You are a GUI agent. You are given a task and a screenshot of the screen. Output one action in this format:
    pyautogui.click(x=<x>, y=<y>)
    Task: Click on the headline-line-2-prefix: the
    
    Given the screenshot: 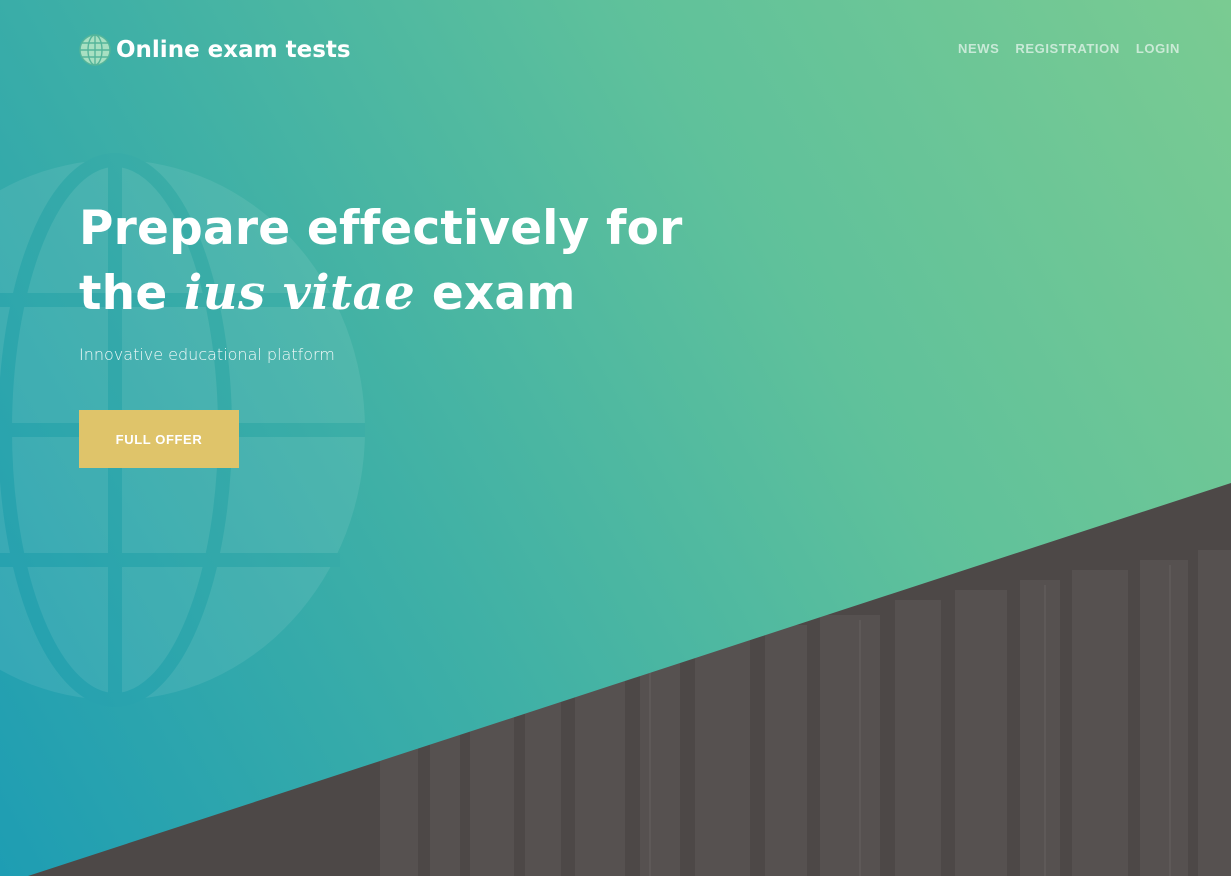 What is the action you would take?
    pyautogui.click(x=131, y=293)
    